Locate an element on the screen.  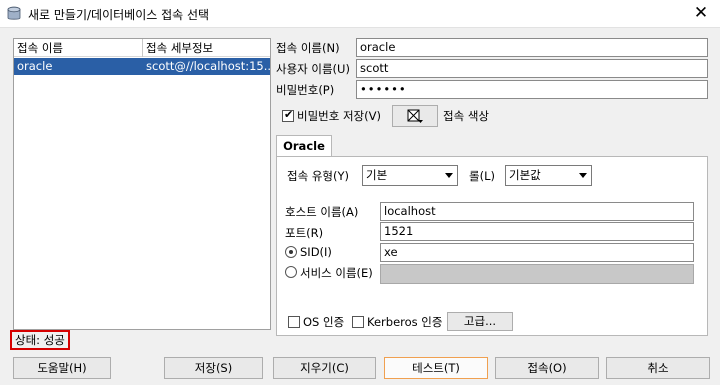
save-password-label: 비밀번호 저장(V) is located at coordinates (339, 116).